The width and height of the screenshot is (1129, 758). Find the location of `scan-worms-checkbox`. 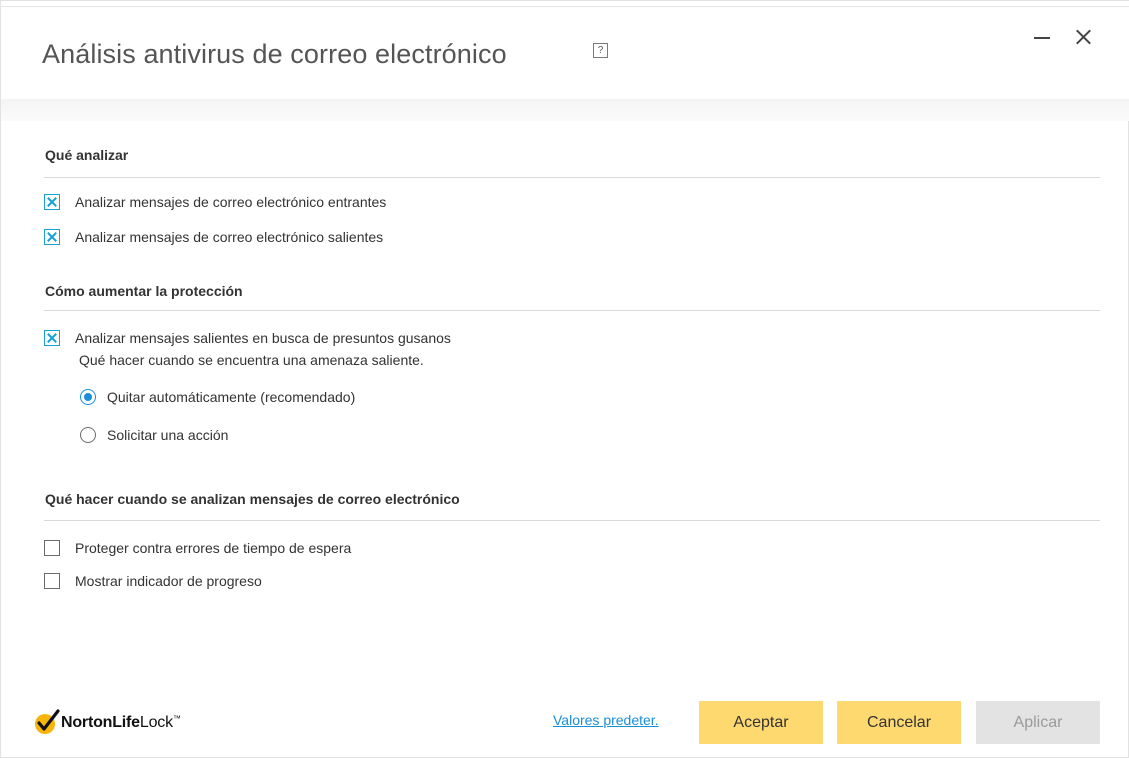

scan-worms-checkbox is located at coordinates (52, 338).